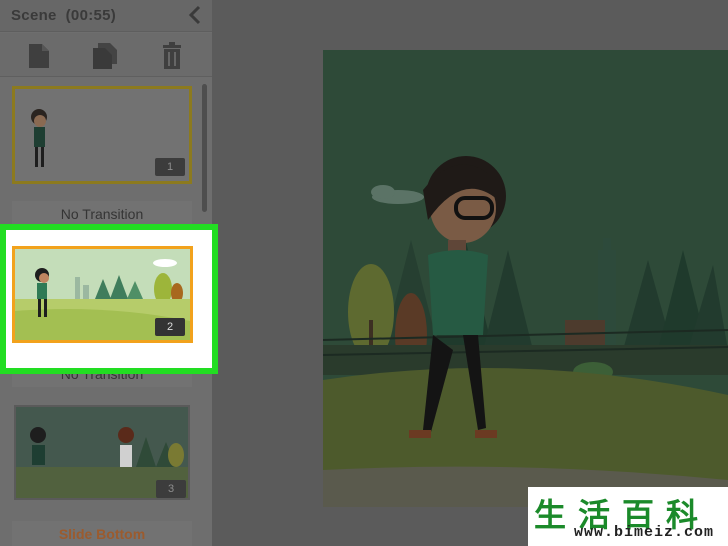 The image size is (728, 546). I want to click on scene-thumbnail-1: 1, so click(102, 135).